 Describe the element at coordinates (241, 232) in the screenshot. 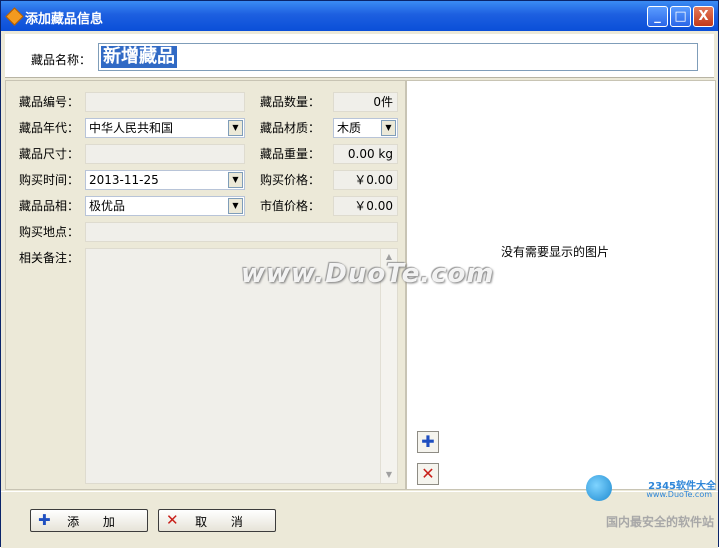

I see `buy-place-field` at that location.